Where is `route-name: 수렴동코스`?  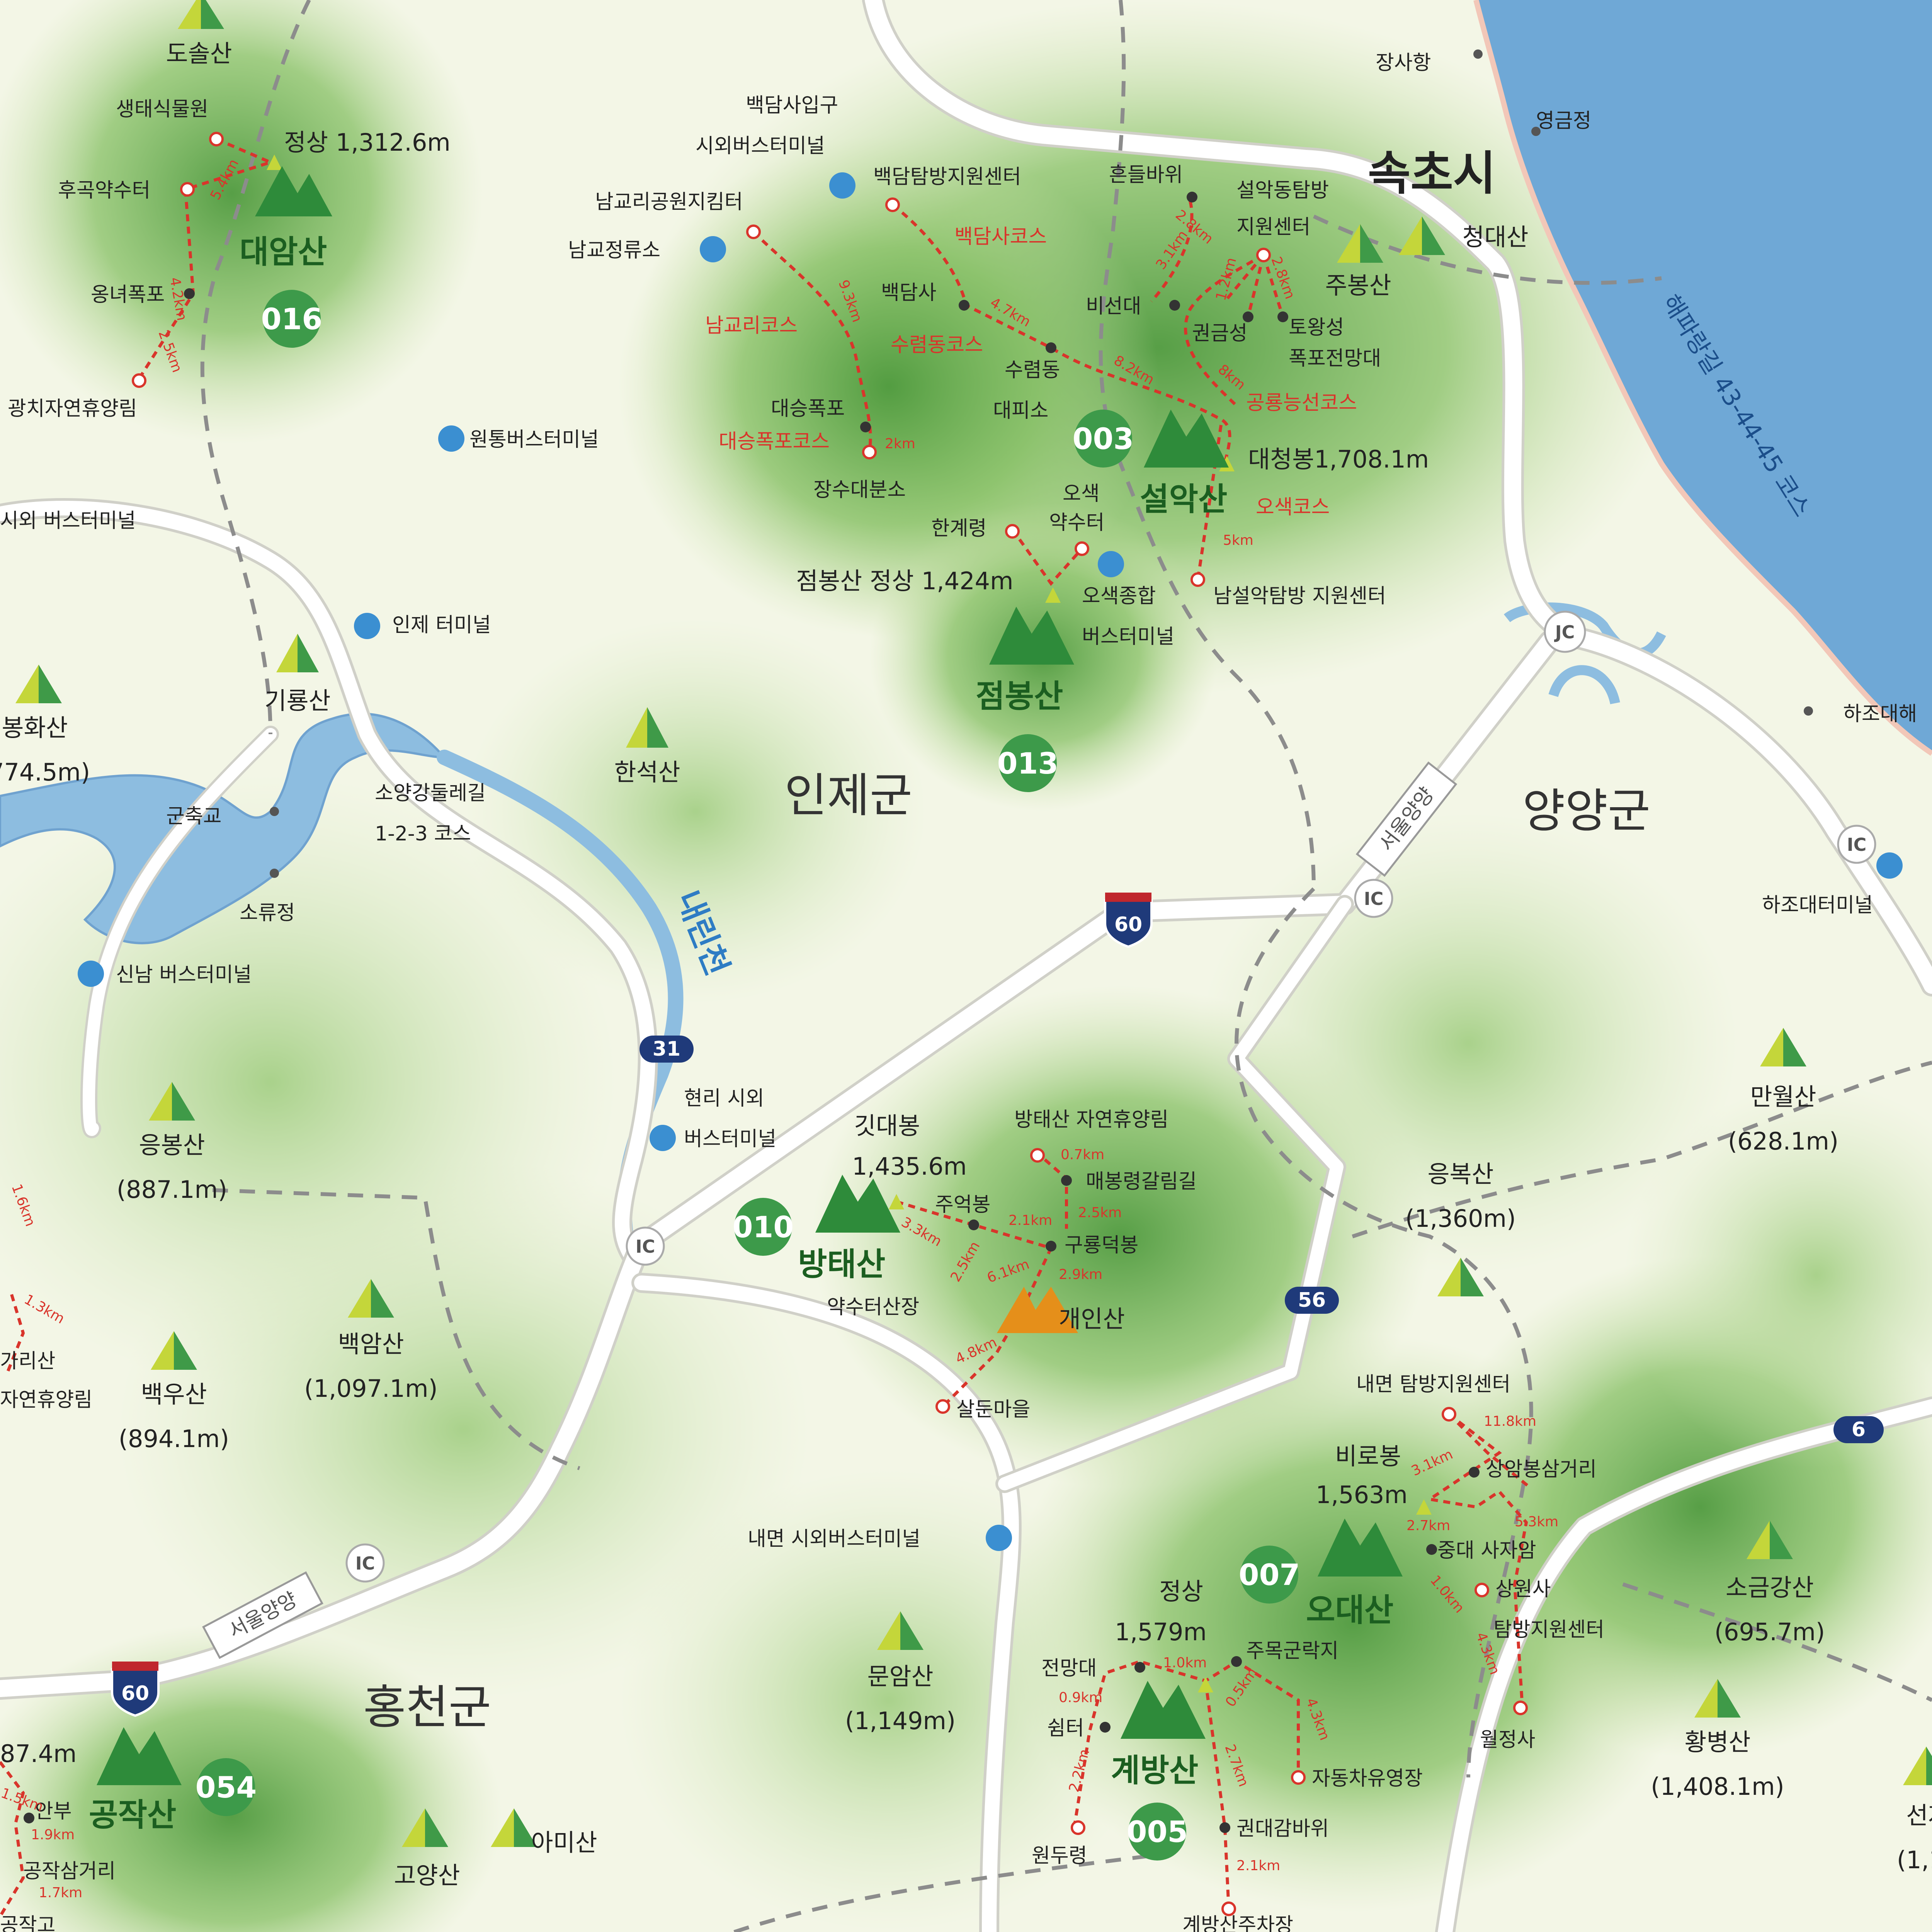
route-name: 수렴동코스 is located at coordinates (937, 345).